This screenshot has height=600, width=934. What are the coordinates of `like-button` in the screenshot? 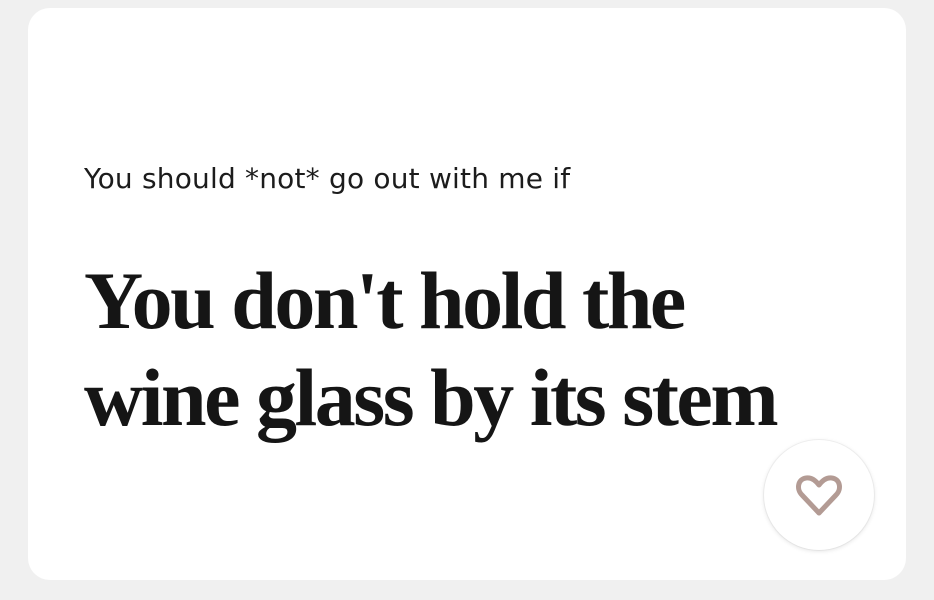 It's located at (819, 495).